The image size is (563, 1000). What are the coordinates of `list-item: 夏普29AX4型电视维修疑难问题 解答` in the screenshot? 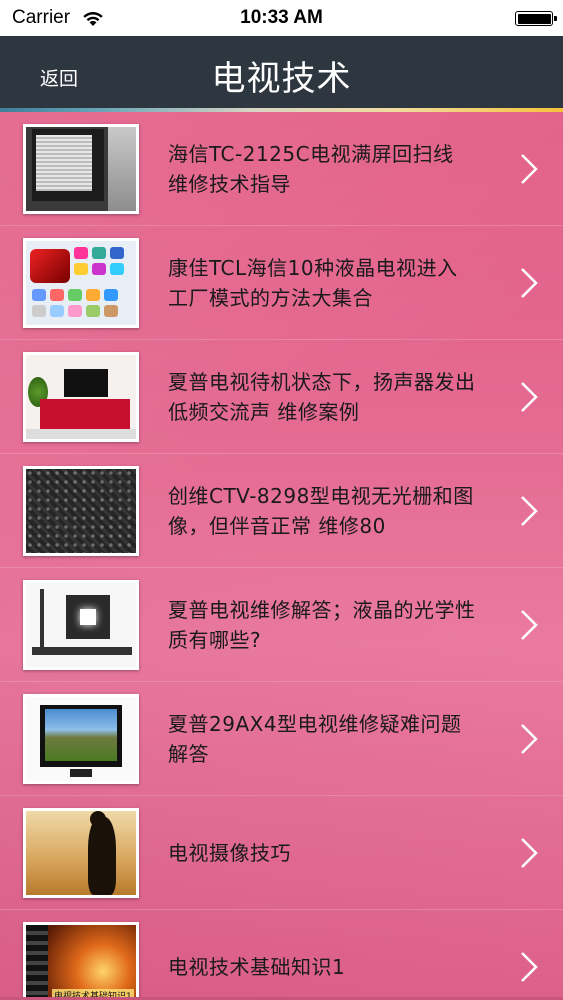 It's located at (281, 739).